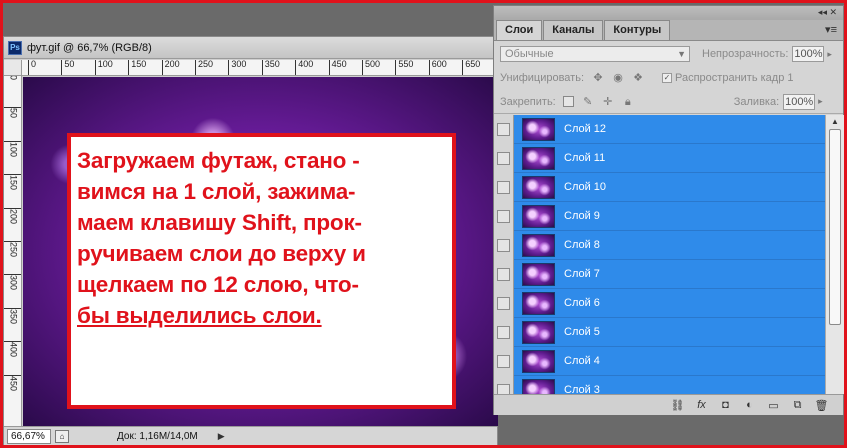 This screenshot has height=448, width=847. I want to click on ruler-tick: 350, so click(270, 67).